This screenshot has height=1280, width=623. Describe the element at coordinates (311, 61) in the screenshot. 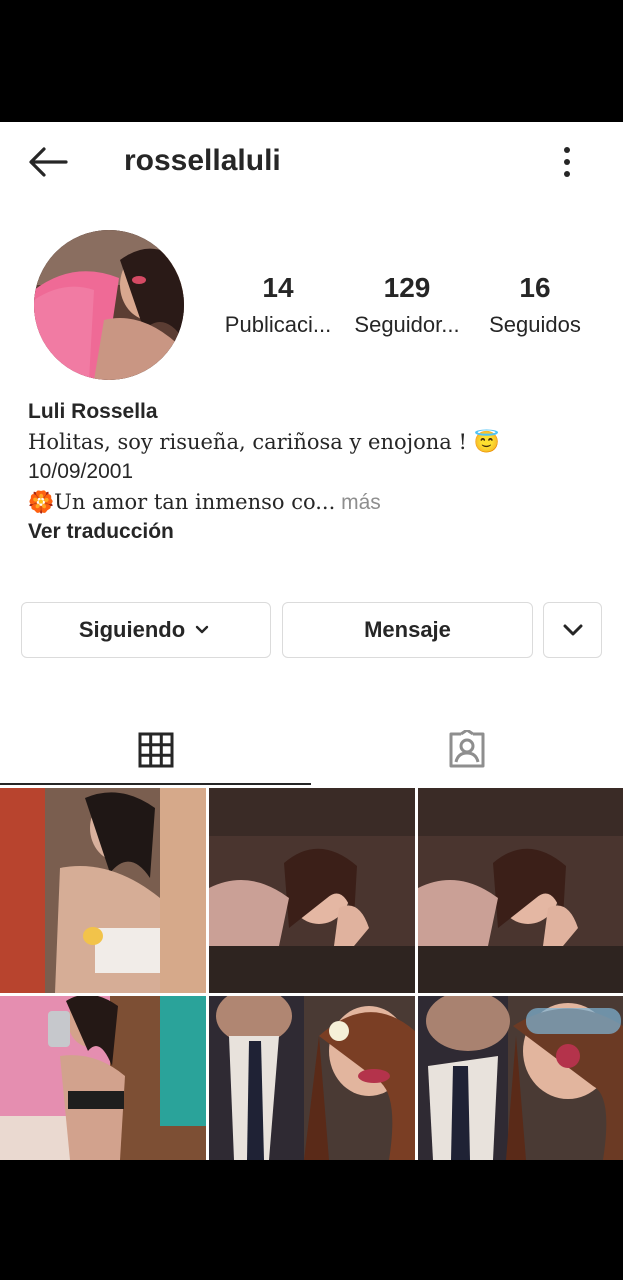

I see `status-bar-area` at that location.